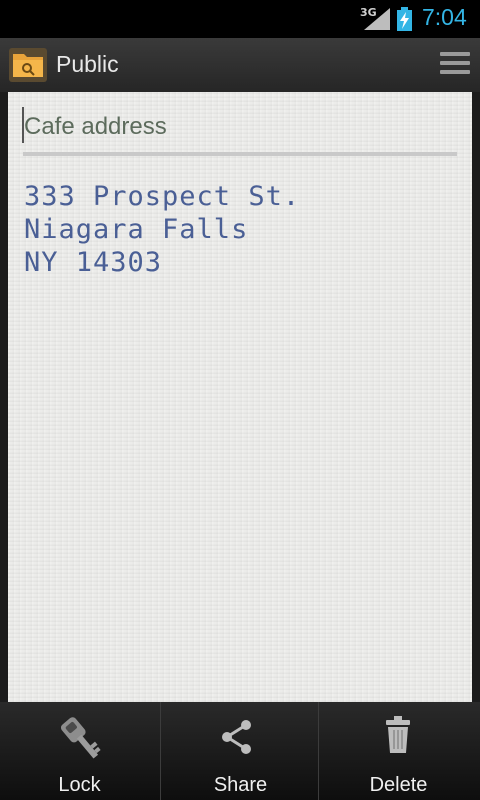 Image resolution: width=480 pixels, height=800 pixels. What do you see at coordinates (240, 19) in the screenshot?
I see `status-bar: 3G 7:04` at bounding box center [240, 19].